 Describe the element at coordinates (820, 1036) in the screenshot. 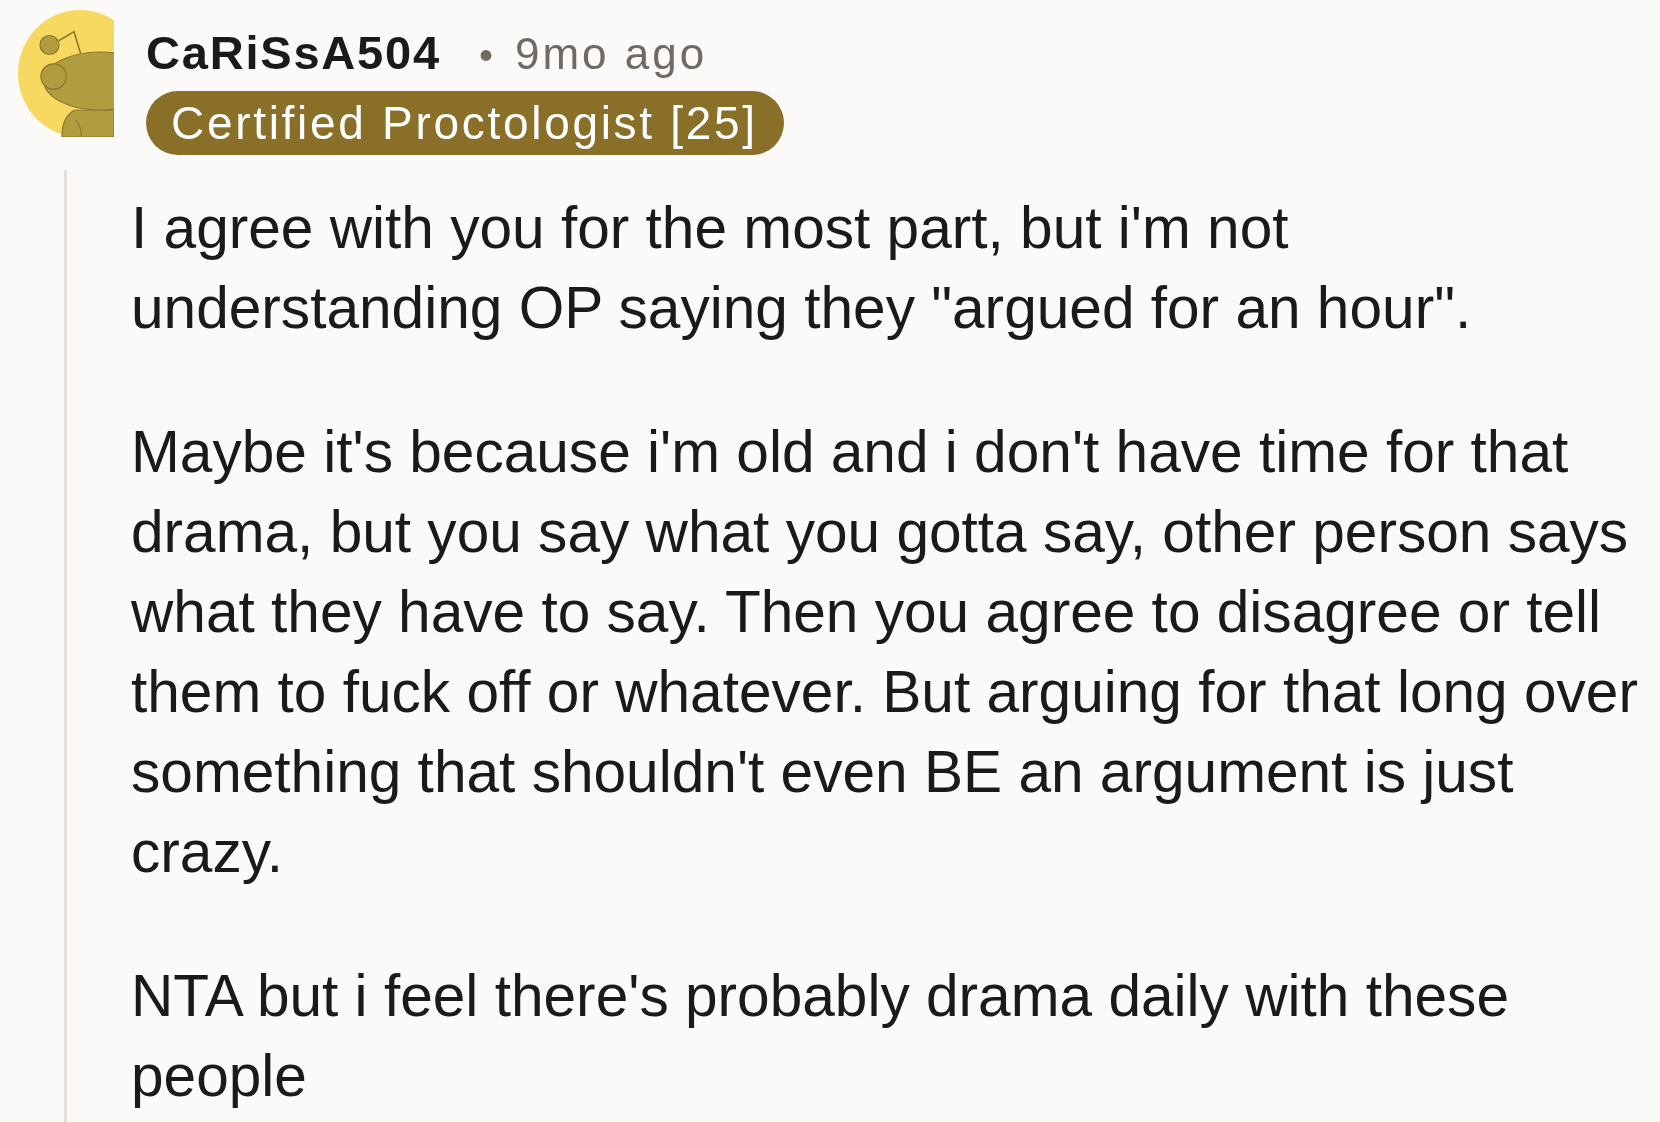

I see `comment-paragraph: NTA but i feel there's probably drama daily with these people` at that location.